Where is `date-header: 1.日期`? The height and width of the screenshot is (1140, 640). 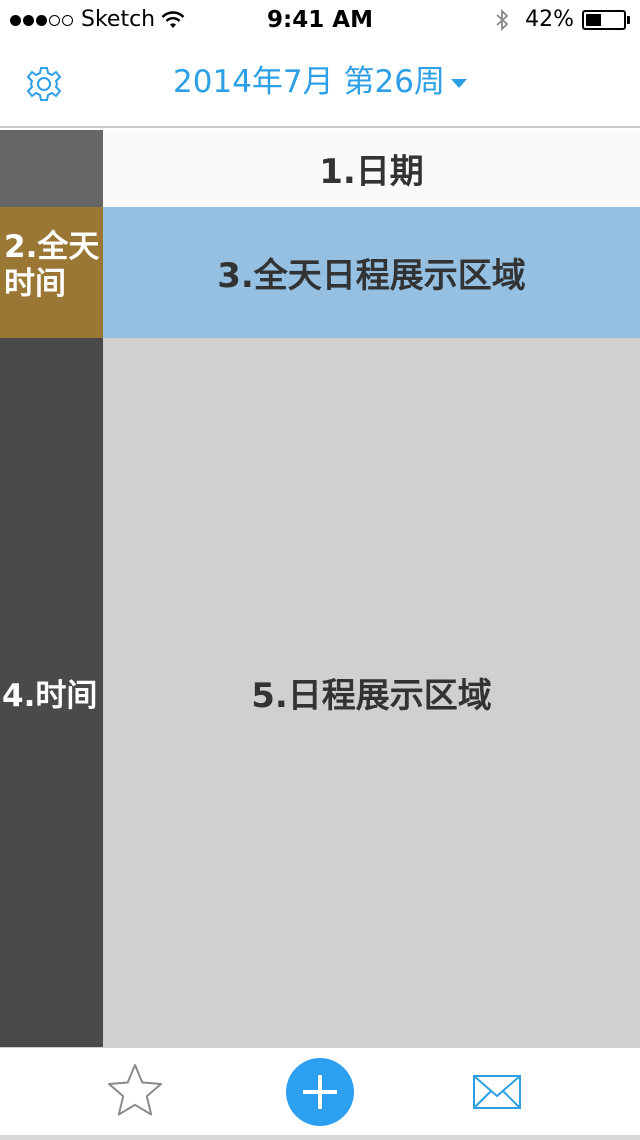 date-header: 1.日期 is located at coordinates (371, 168).